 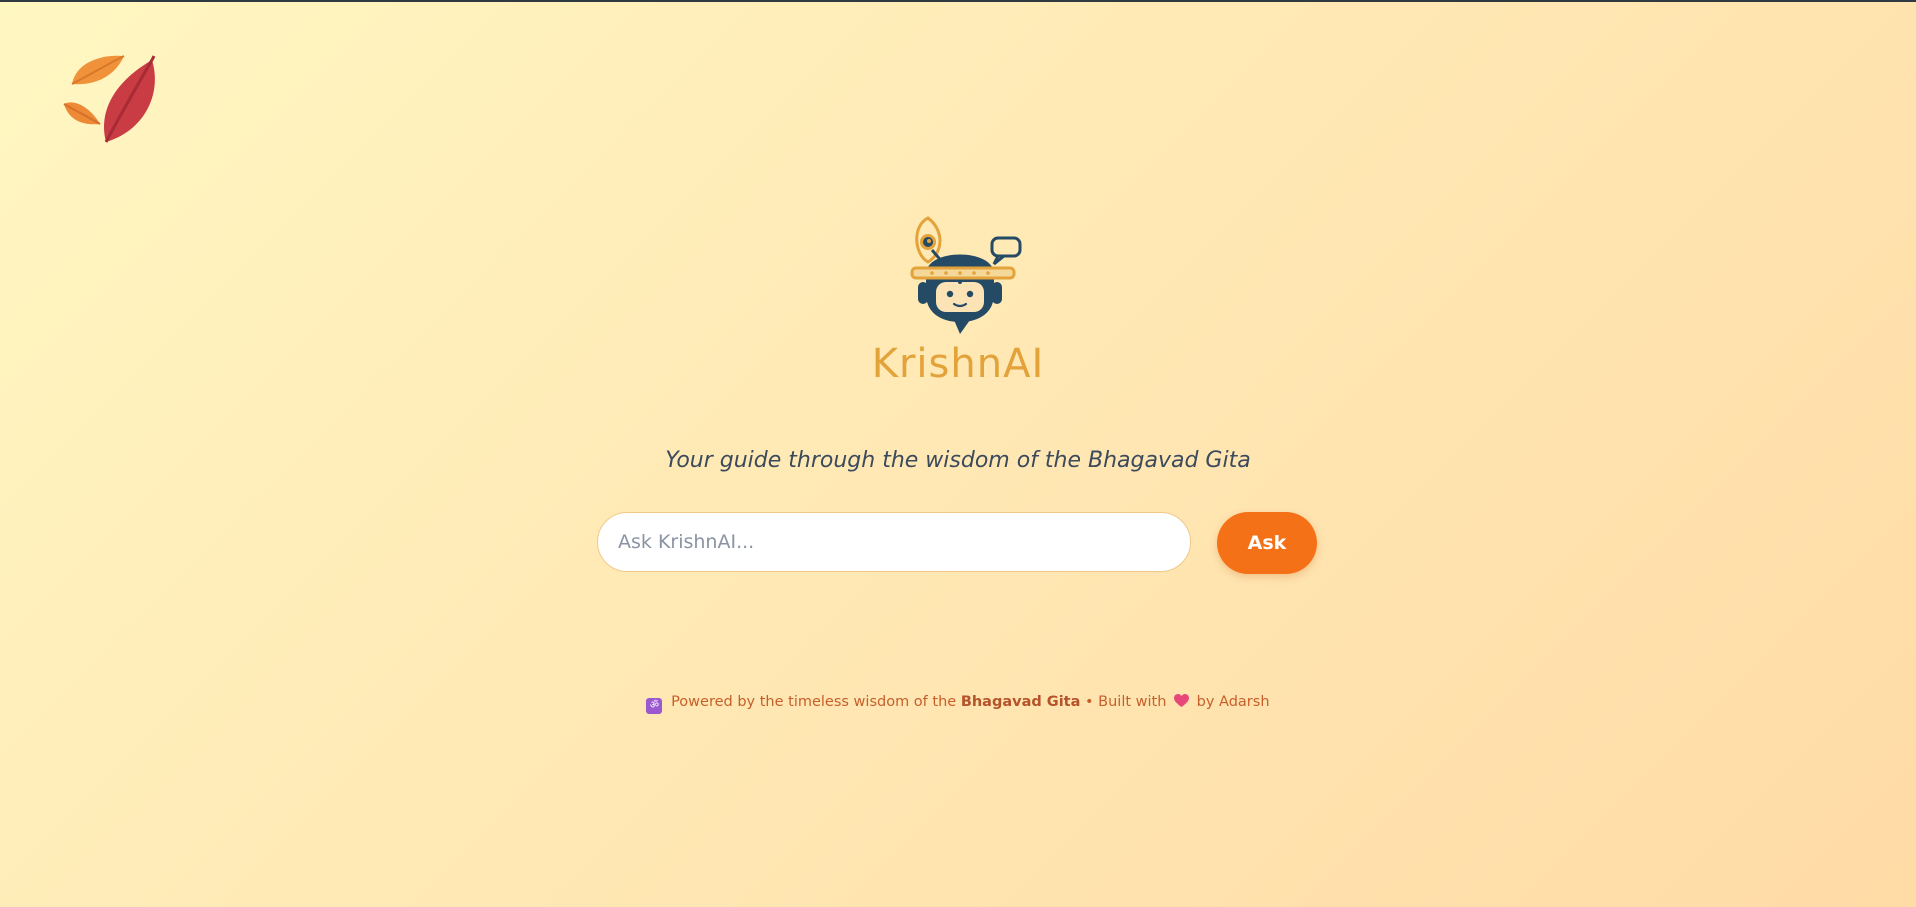 What do you see at coordinates (894, 542) in the screenshot?
I see `ask-input` at bounding box center [894, 542].